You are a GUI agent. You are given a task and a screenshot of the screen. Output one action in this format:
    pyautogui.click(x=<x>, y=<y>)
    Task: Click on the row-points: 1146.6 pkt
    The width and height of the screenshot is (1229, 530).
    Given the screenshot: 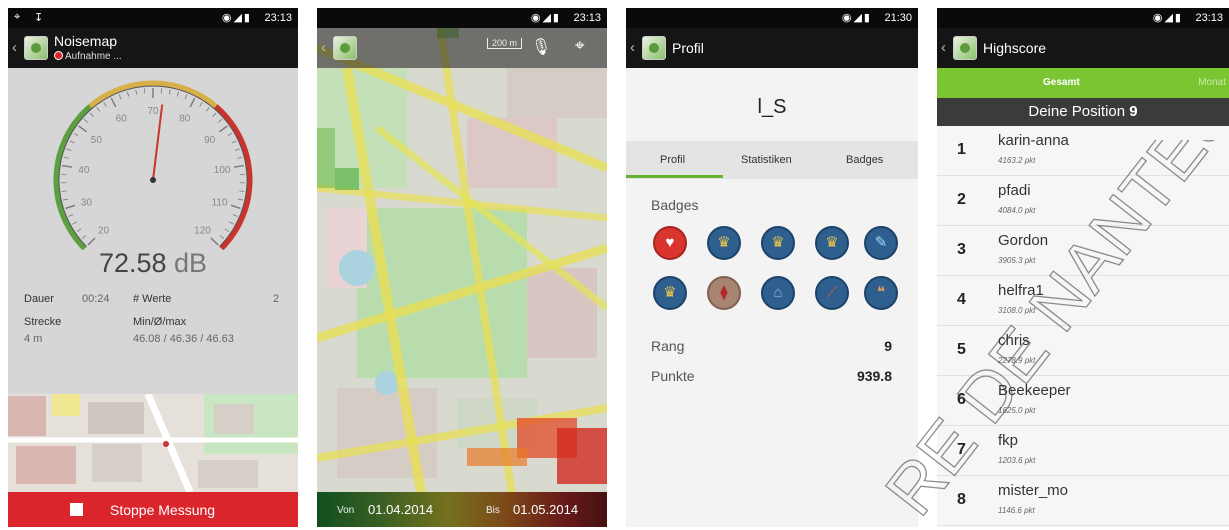 What is the action you would take?
    pyautogui.click(x=1016, y=510)
    